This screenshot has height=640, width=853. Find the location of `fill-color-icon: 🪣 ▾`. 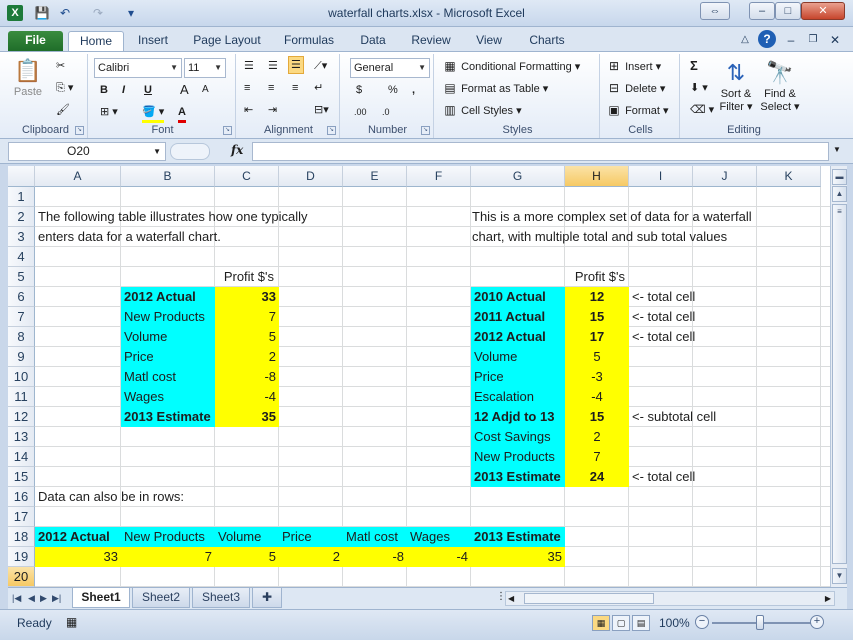

fill-color-icon: 🪣 ▾ is located at coordinates (153, 113).